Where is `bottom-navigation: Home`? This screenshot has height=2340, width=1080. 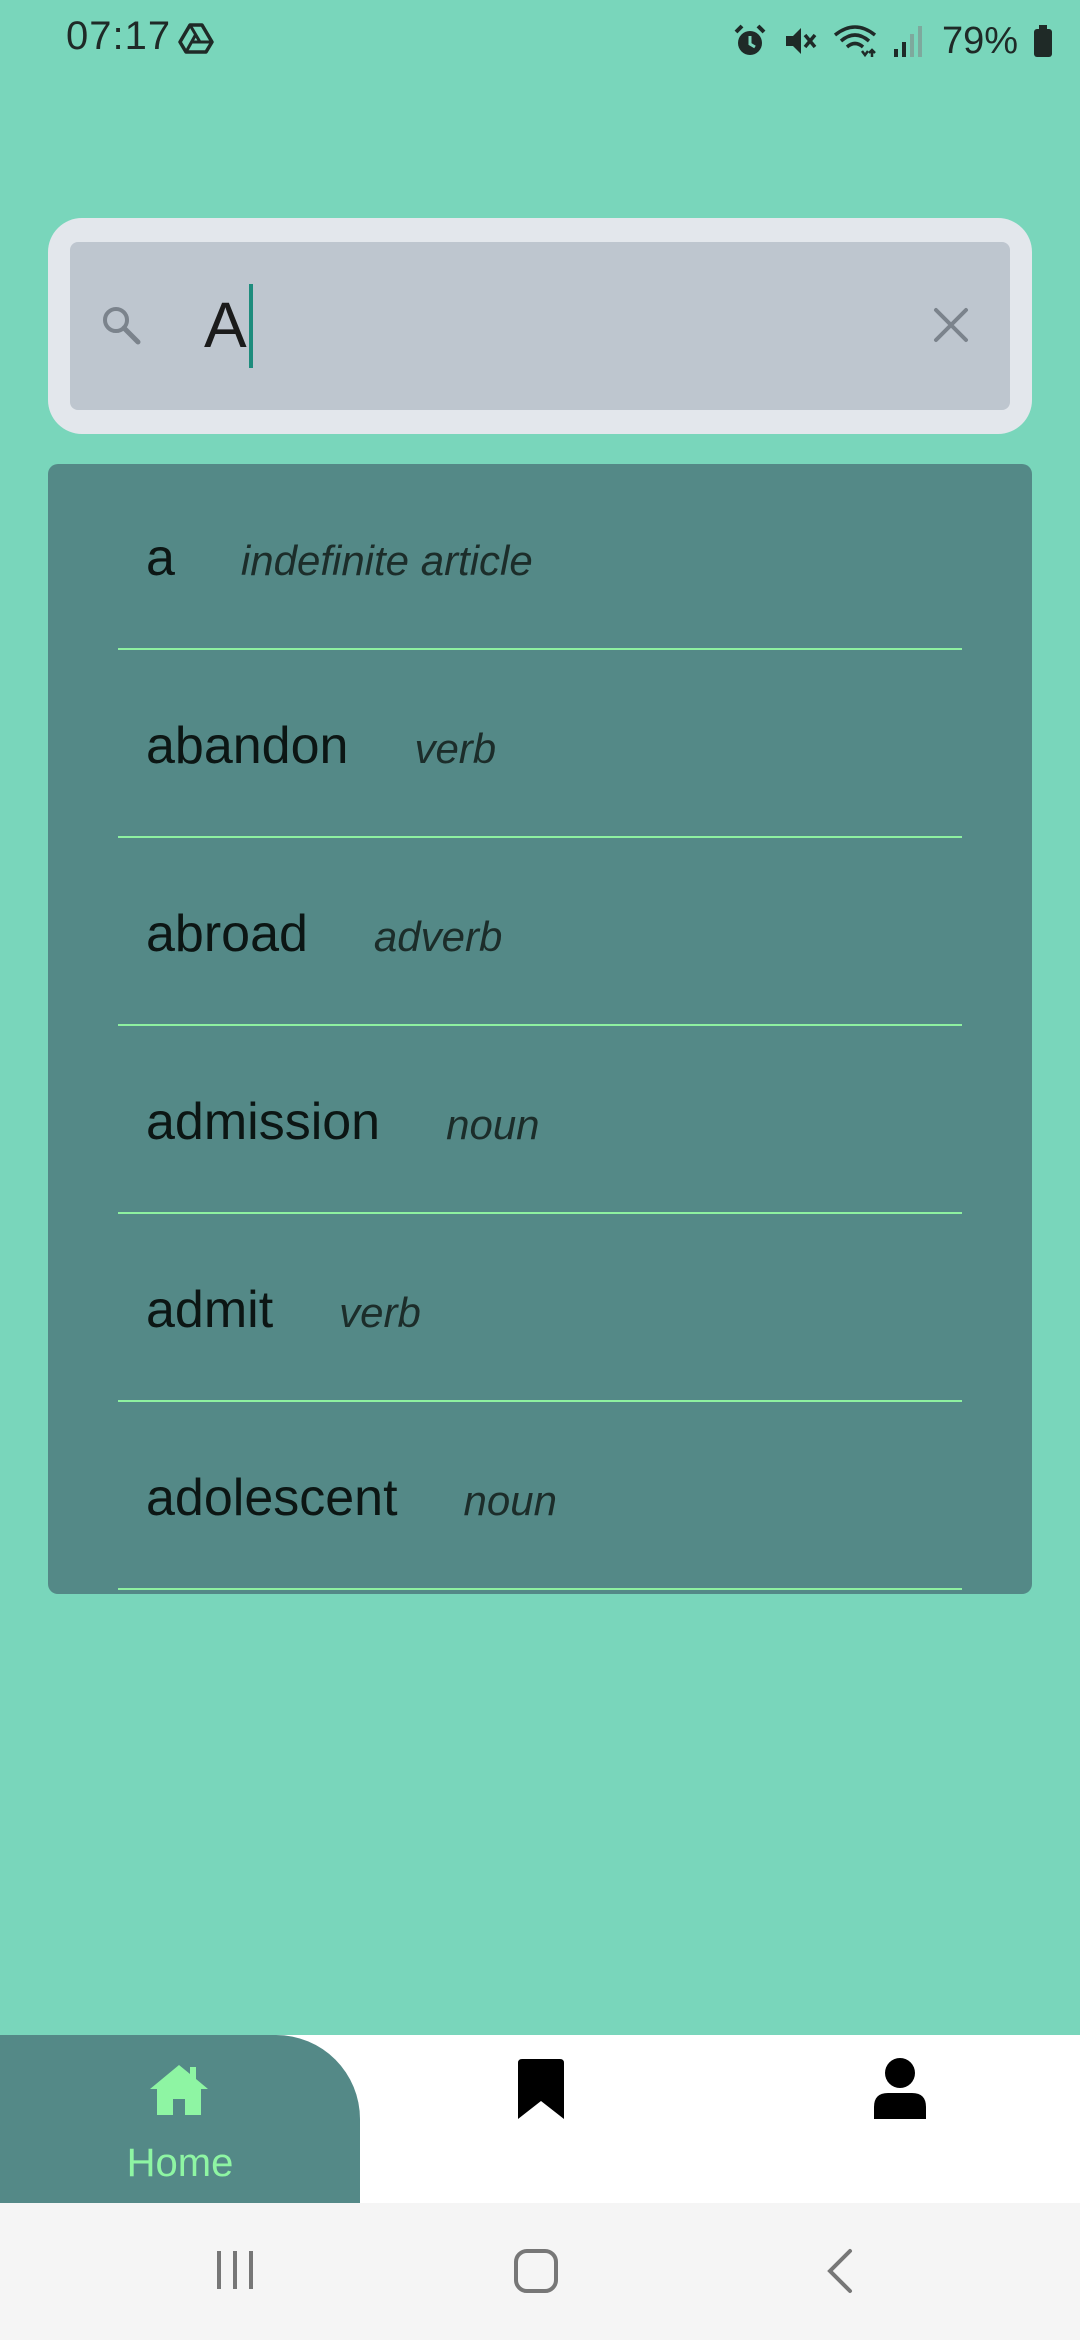
bottom-navigation: Home is located at coordinates (540, 2119).